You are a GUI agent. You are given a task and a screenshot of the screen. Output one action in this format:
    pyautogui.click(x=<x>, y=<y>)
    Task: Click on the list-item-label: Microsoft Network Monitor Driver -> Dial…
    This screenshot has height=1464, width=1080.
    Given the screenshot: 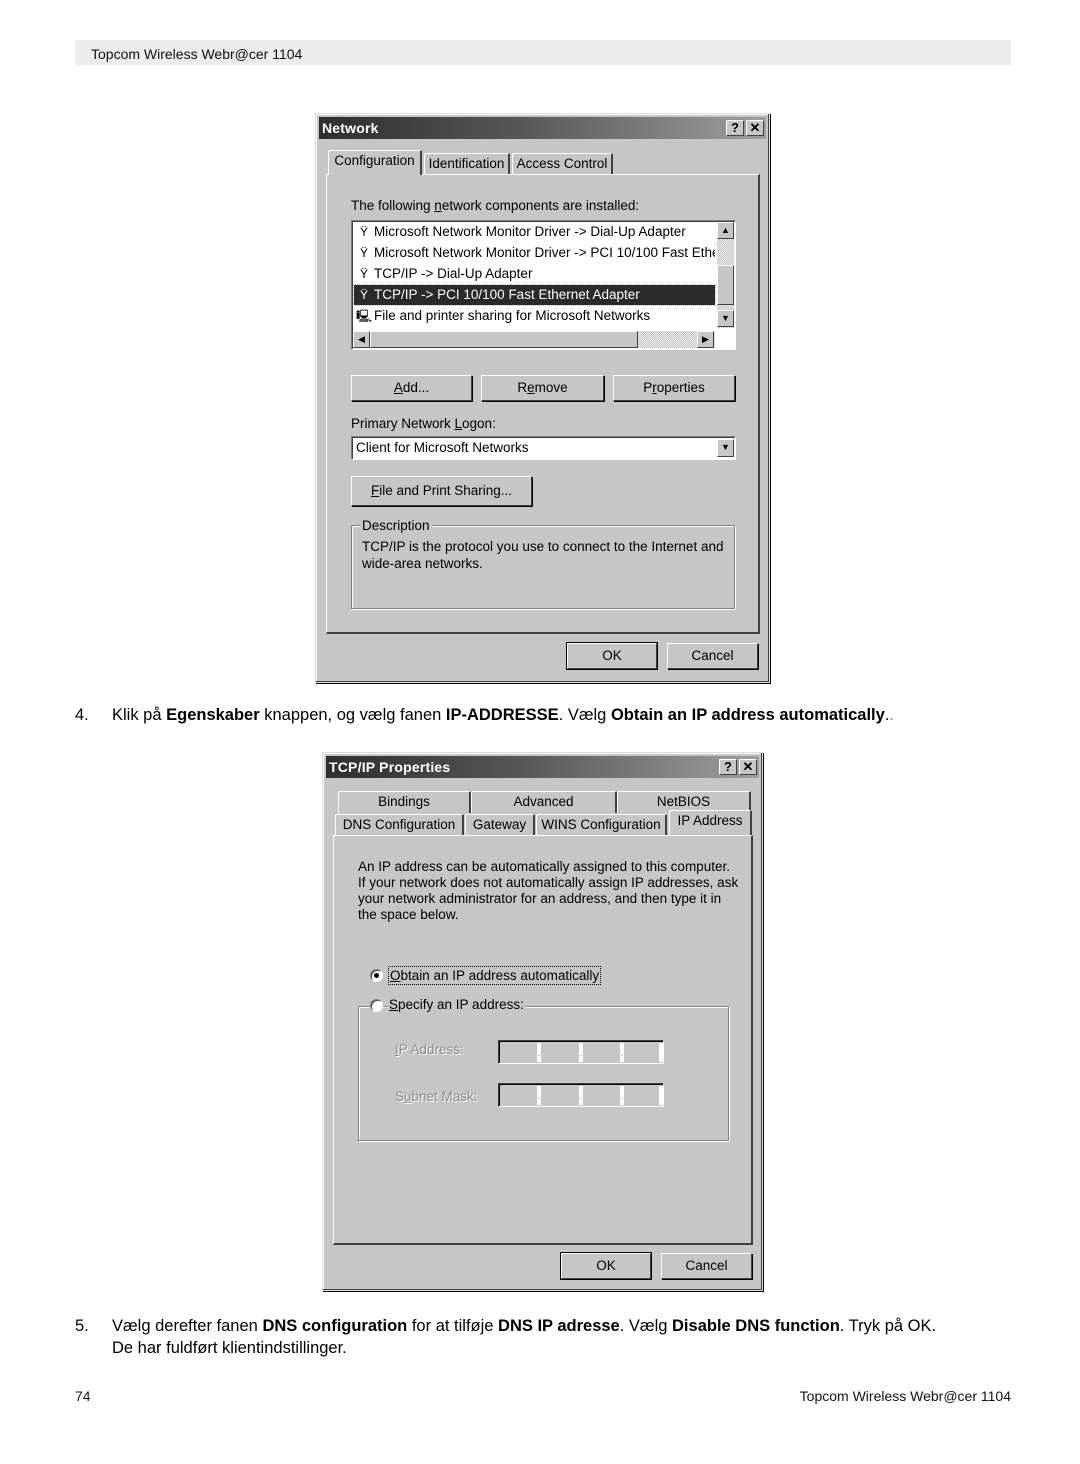 What is the action you would take?
    pyautogui.click(x=530, y=231)
    